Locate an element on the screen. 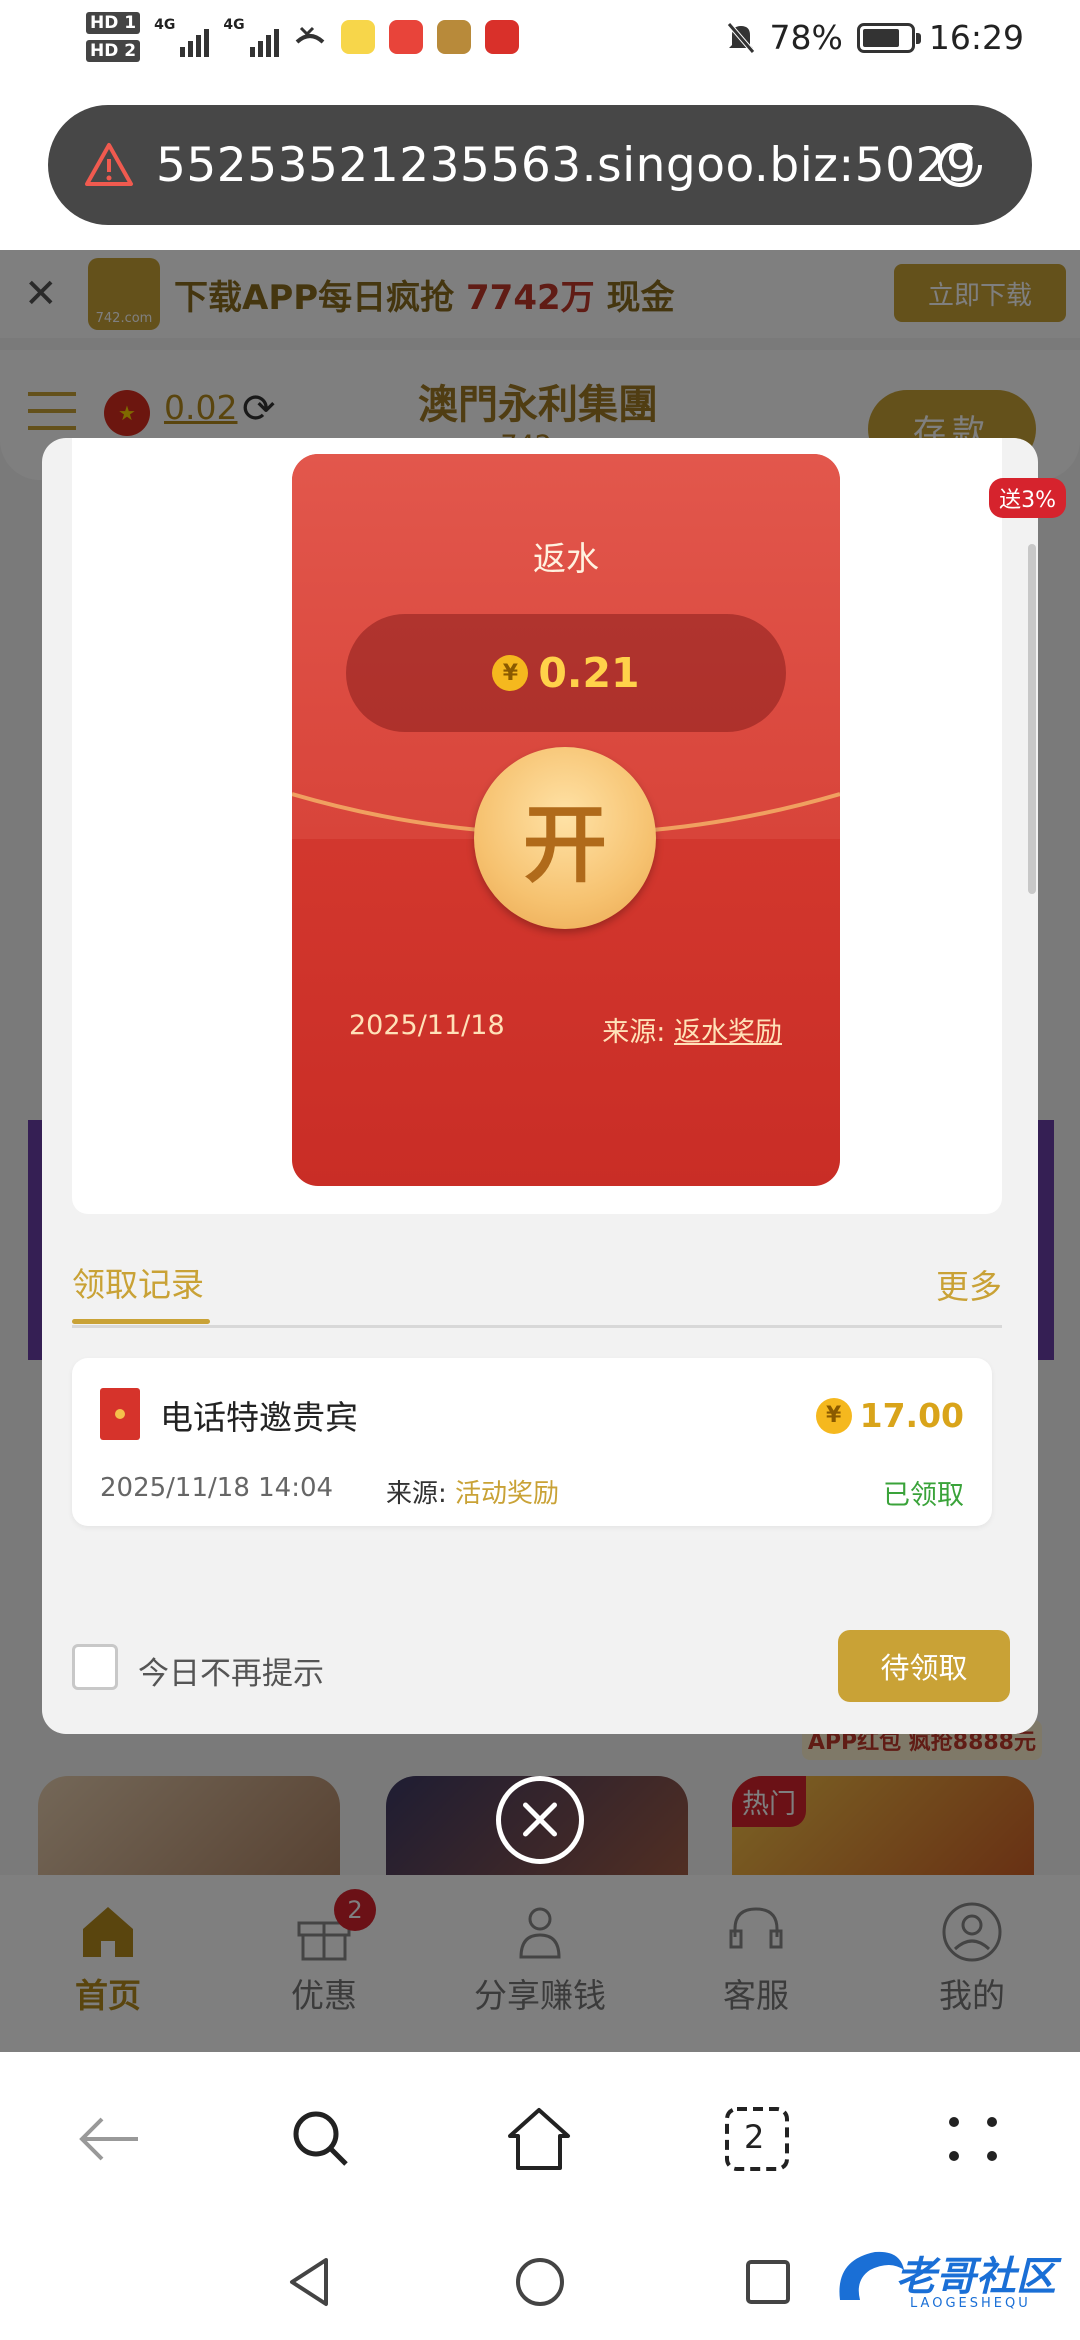 This screenshot has height=2340, width=1080. deposit-bonus-badge: 送3% is located at coordinates (1027, 498).